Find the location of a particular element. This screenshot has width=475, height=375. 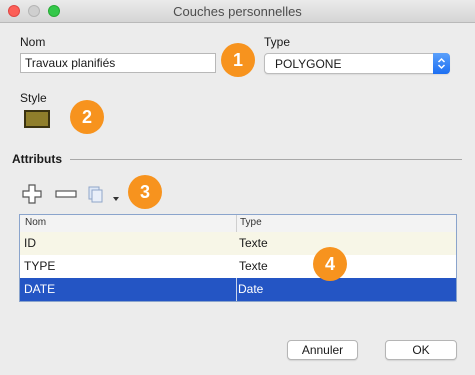

plus-icon is located at coordinates (32, 194).